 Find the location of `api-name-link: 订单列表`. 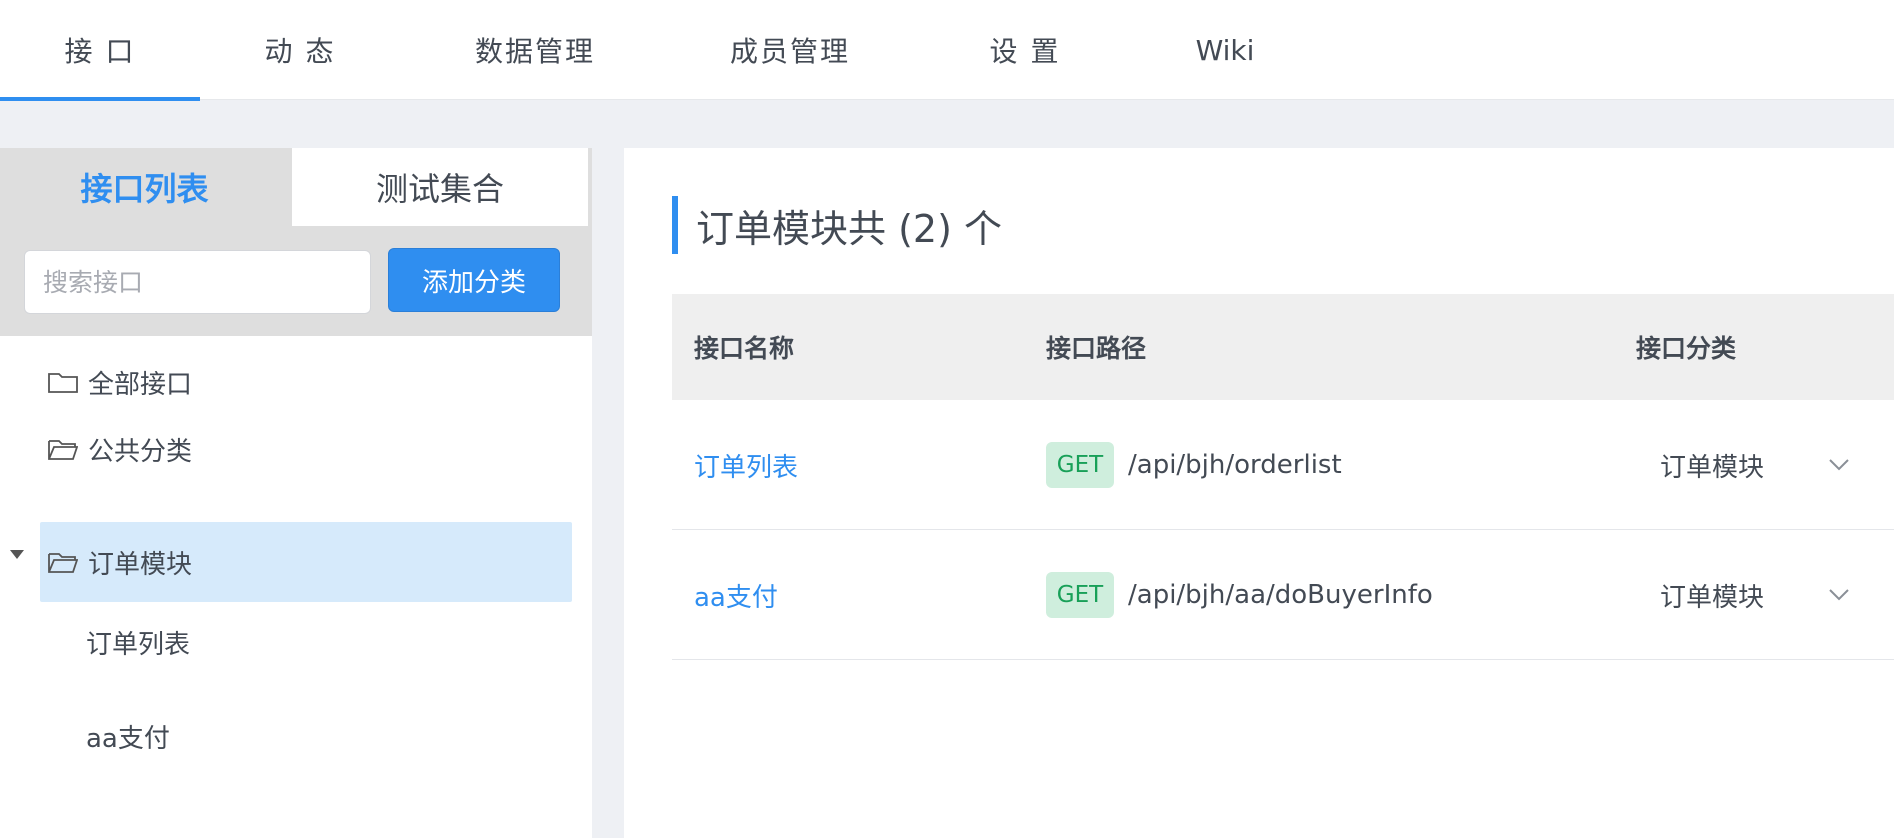

api-name-link: 订单列表 is located at coordinates (746, 465).